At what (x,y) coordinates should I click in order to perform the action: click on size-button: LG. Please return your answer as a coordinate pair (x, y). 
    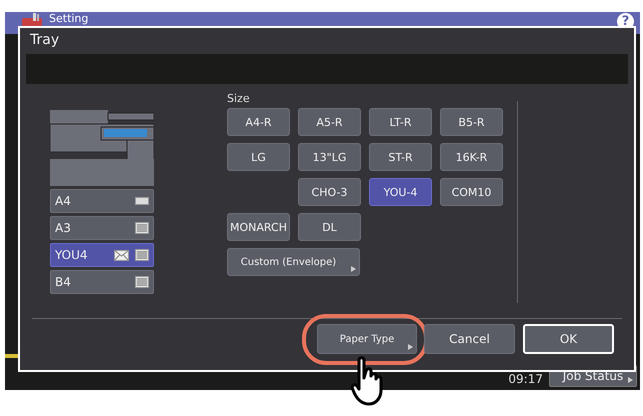
    Looking at the image, I should click on (258, 157).